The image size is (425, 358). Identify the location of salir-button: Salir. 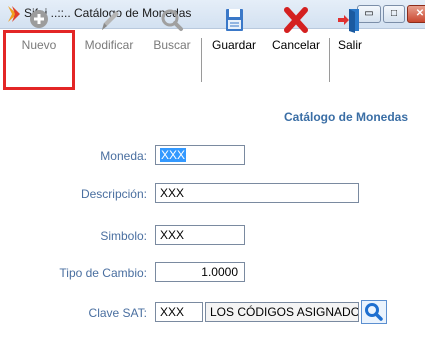
(350, 30).